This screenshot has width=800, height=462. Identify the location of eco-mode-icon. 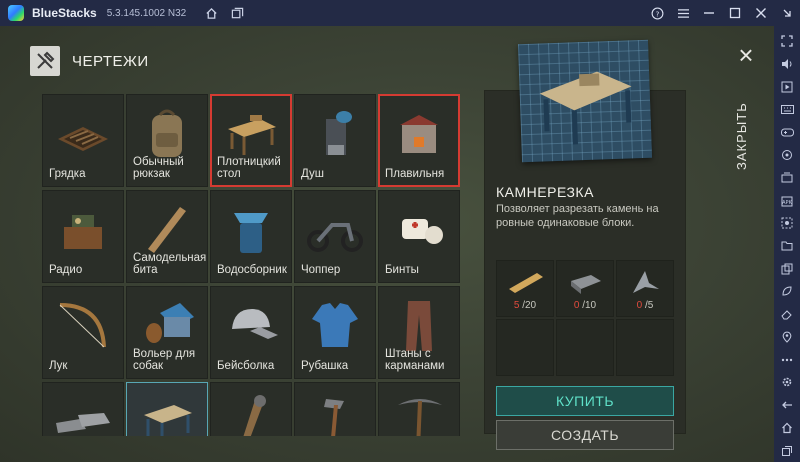
(787, 291).